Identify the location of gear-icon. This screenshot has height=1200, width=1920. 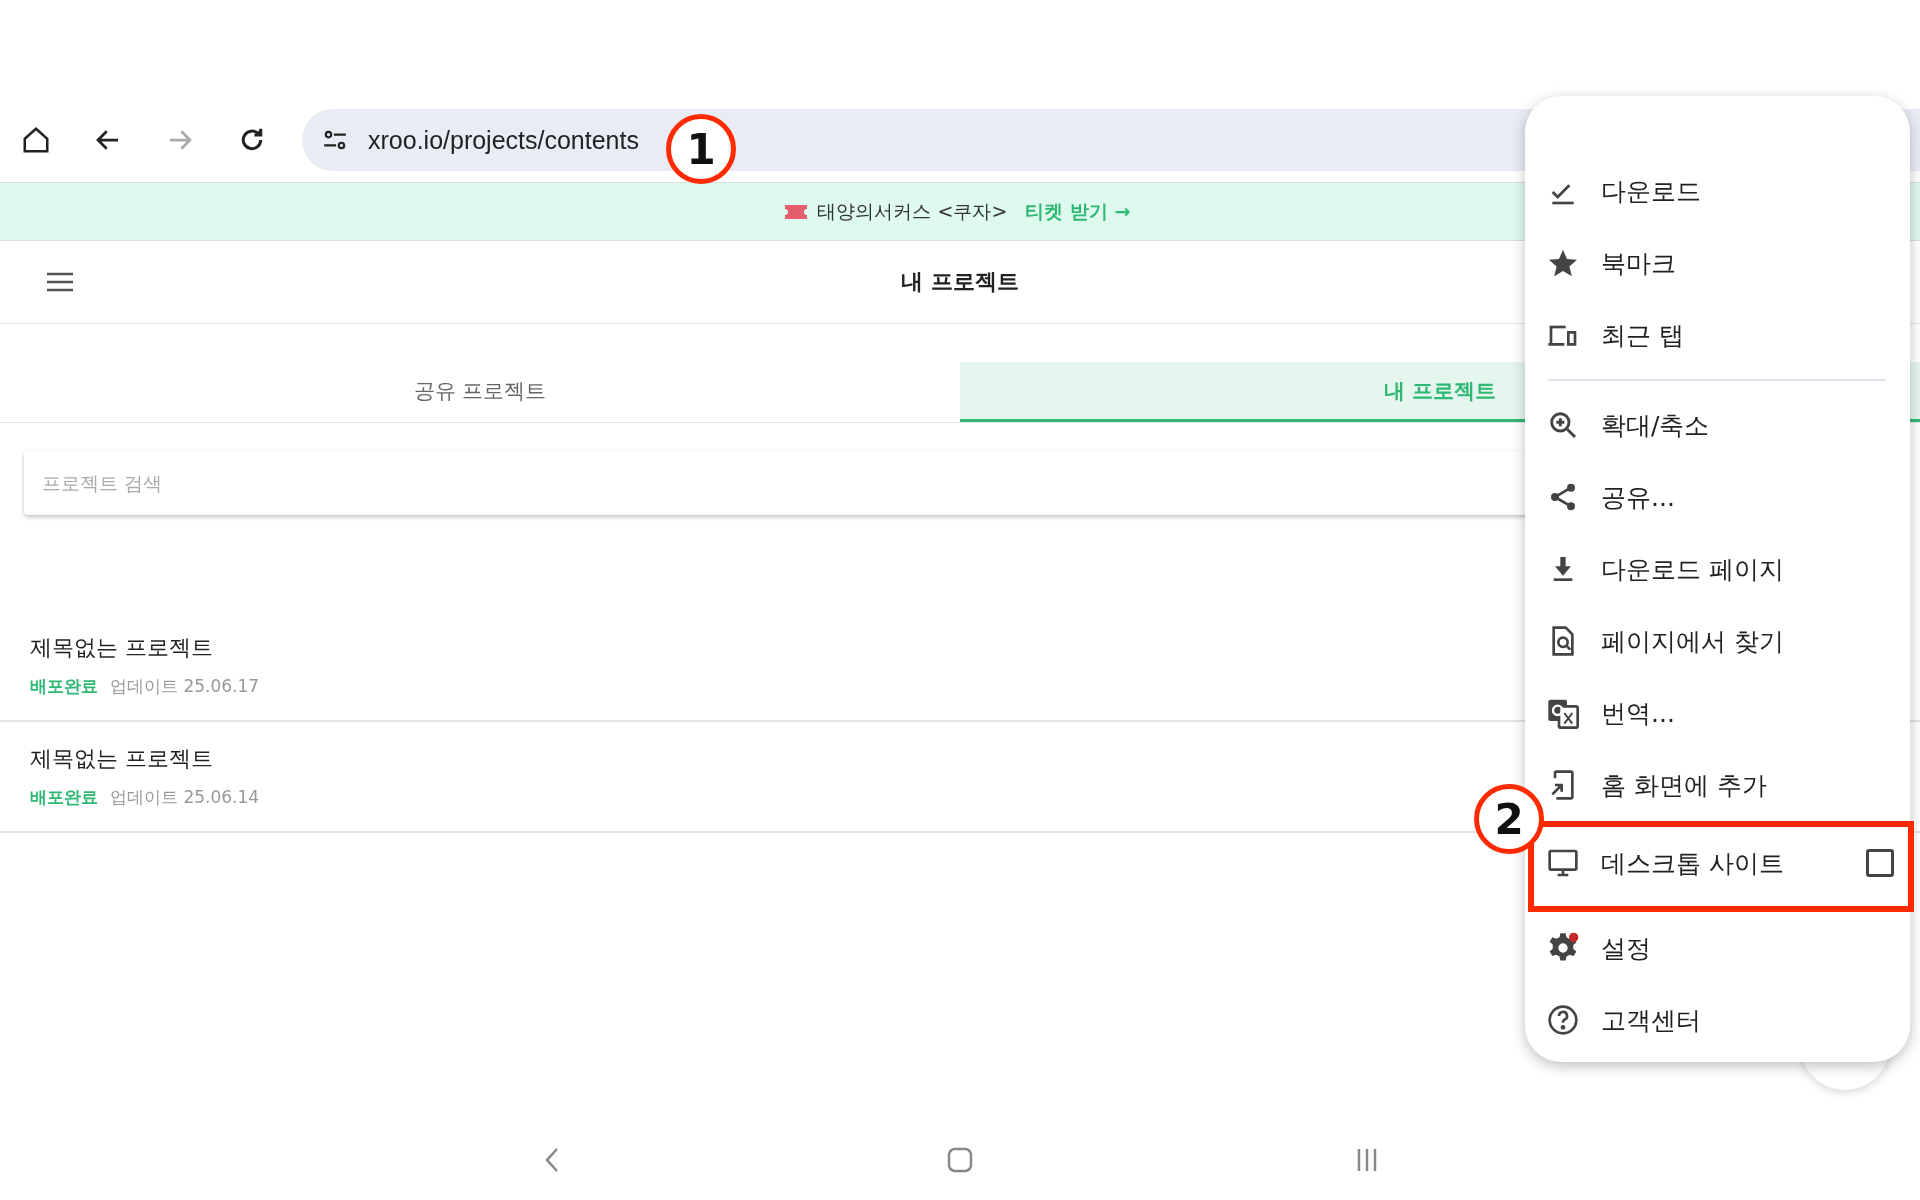
(1563, 948).